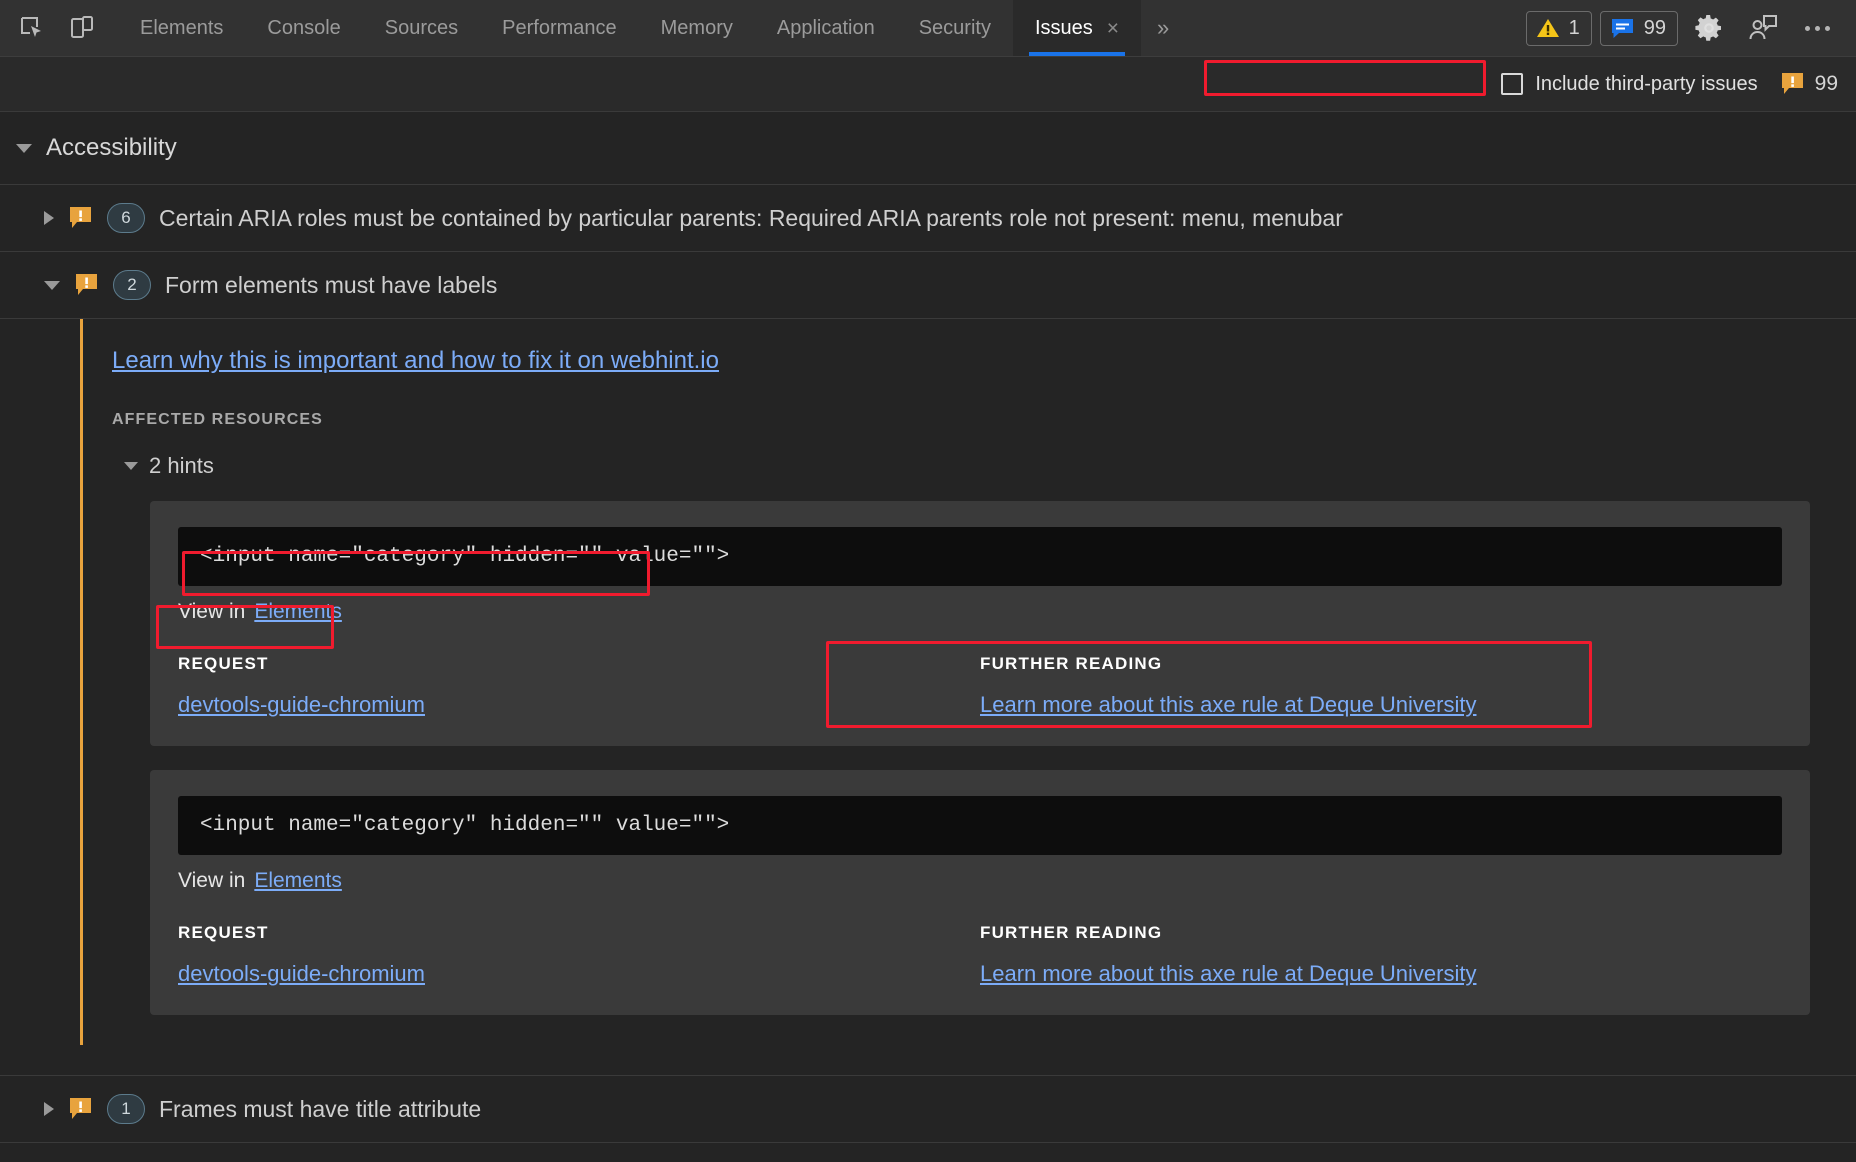  Describe the element at coordinates (1638, 28) in the screenshot. I see `issues-counter: 99` at that location.